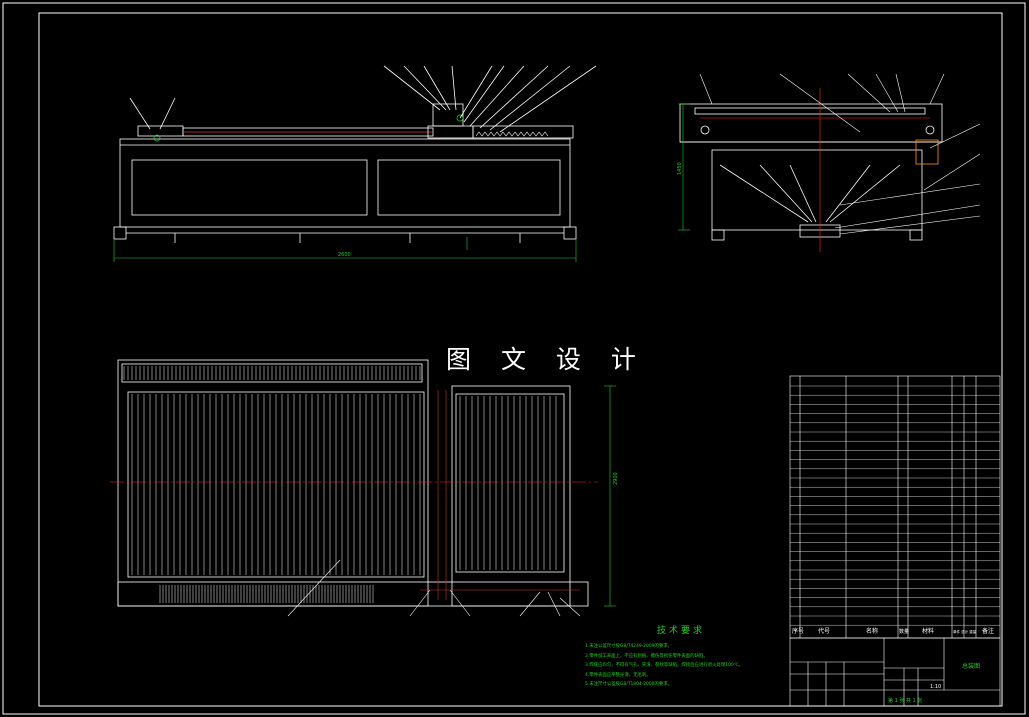 The width and height of the screenshot is (1029, 717). What do you see at coordinates (905, 700) in the screenshot?
I see `title-block-sheet: 第 1 张 共 1 张` at bounding box center [905, 700].